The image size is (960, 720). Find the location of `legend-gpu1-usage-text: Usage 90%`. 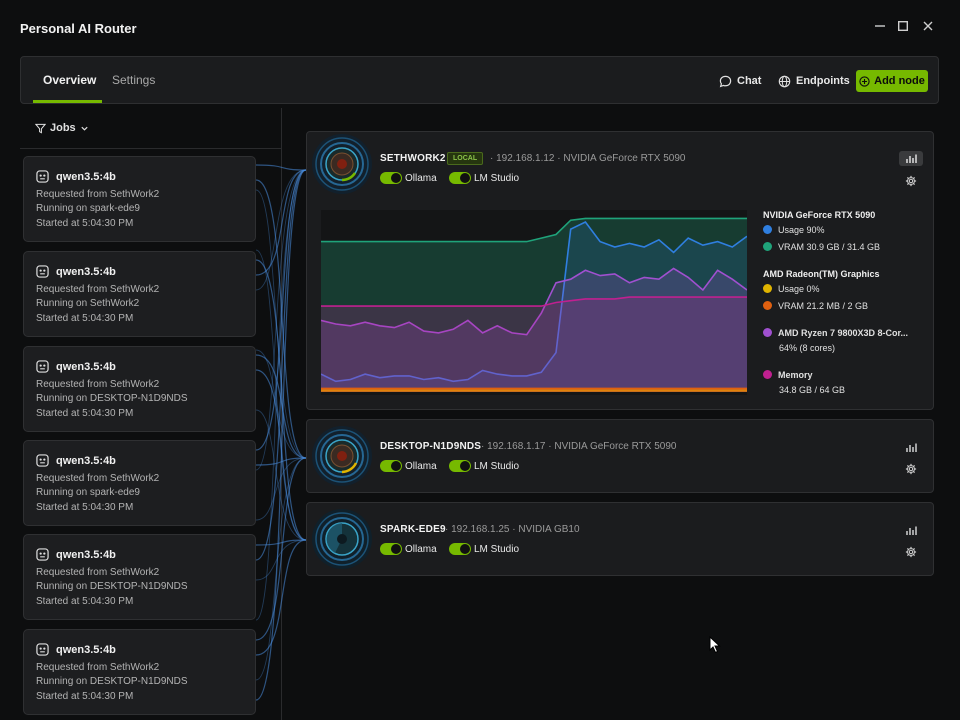

legend-gpu1-usage-text: Usage 90% is located at coordinates (801, 230).